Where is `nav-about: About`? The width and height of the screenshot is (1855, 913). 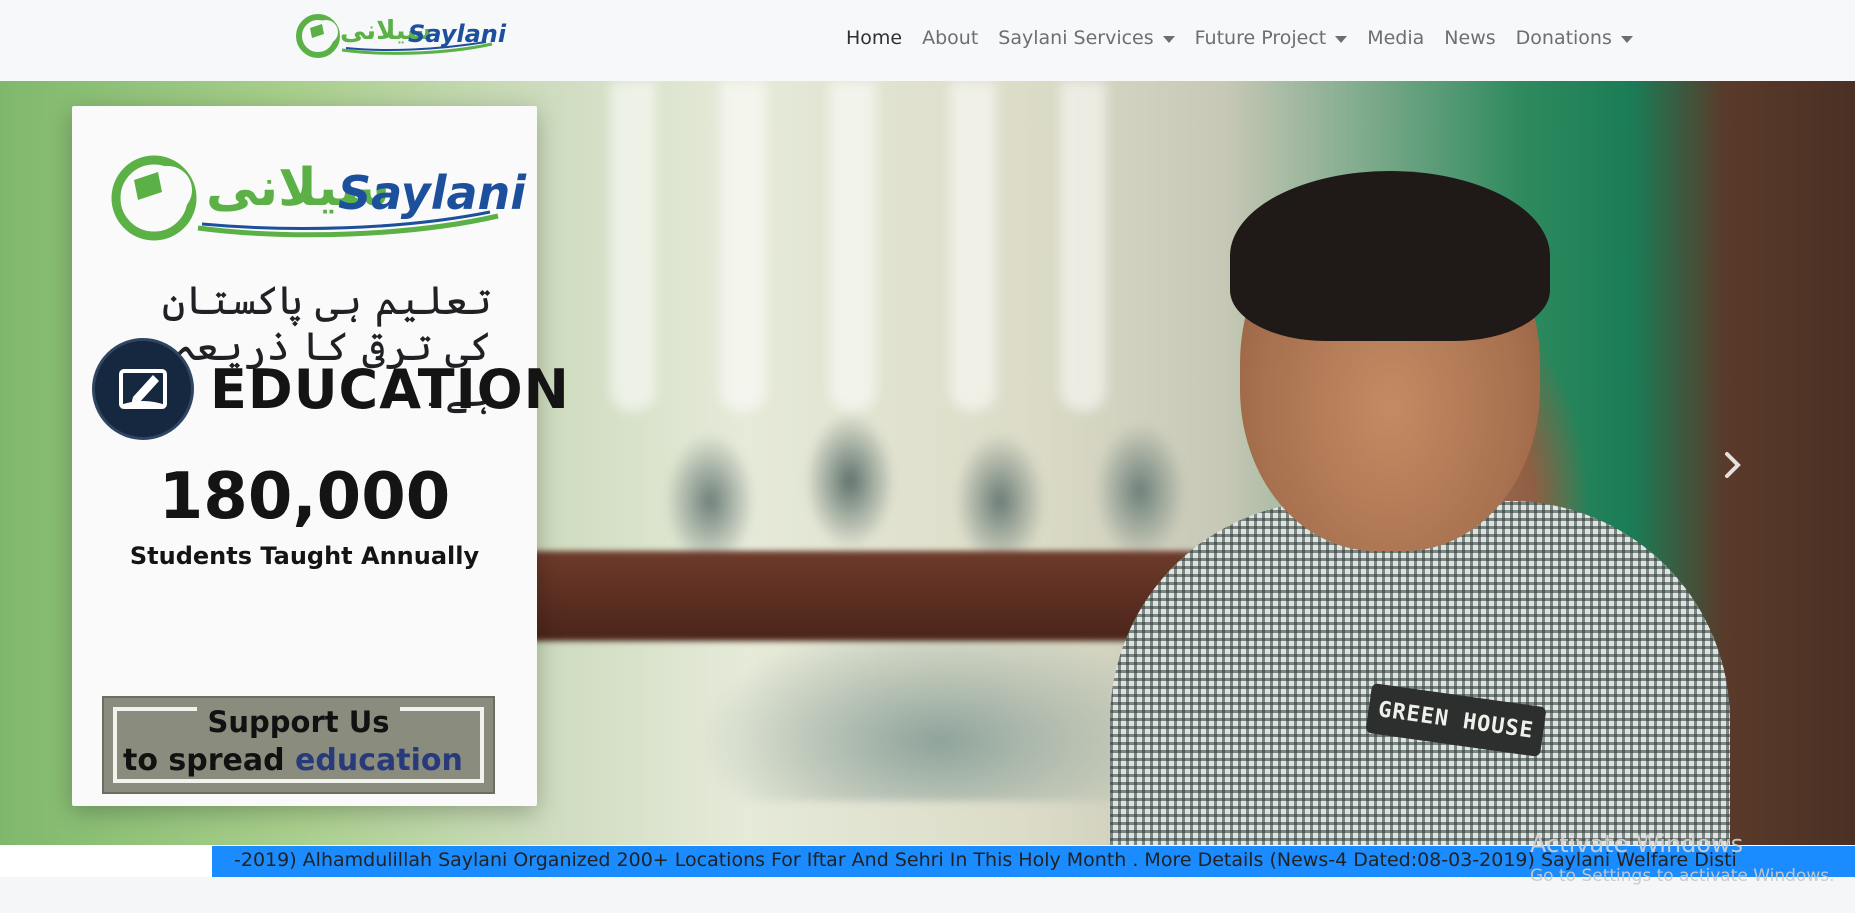
nav-about: About is located at coordinates (950, 38).